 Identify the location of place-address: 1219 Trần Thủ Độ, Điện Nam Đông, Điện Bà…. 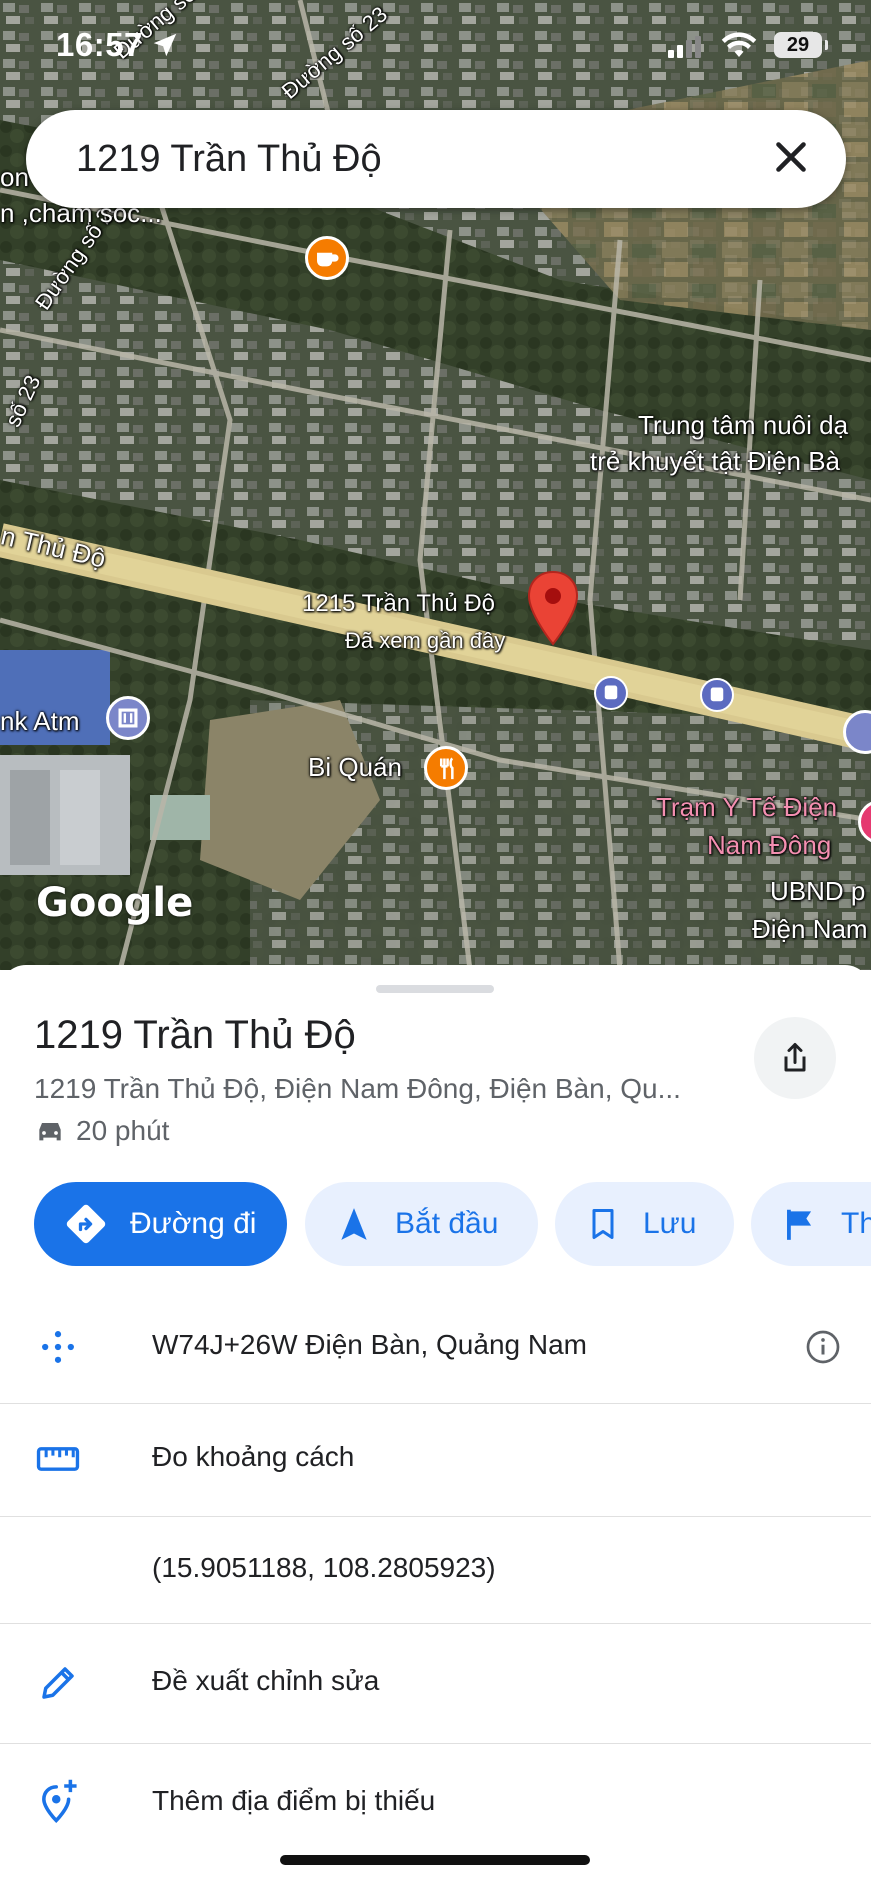
(357, 1088).